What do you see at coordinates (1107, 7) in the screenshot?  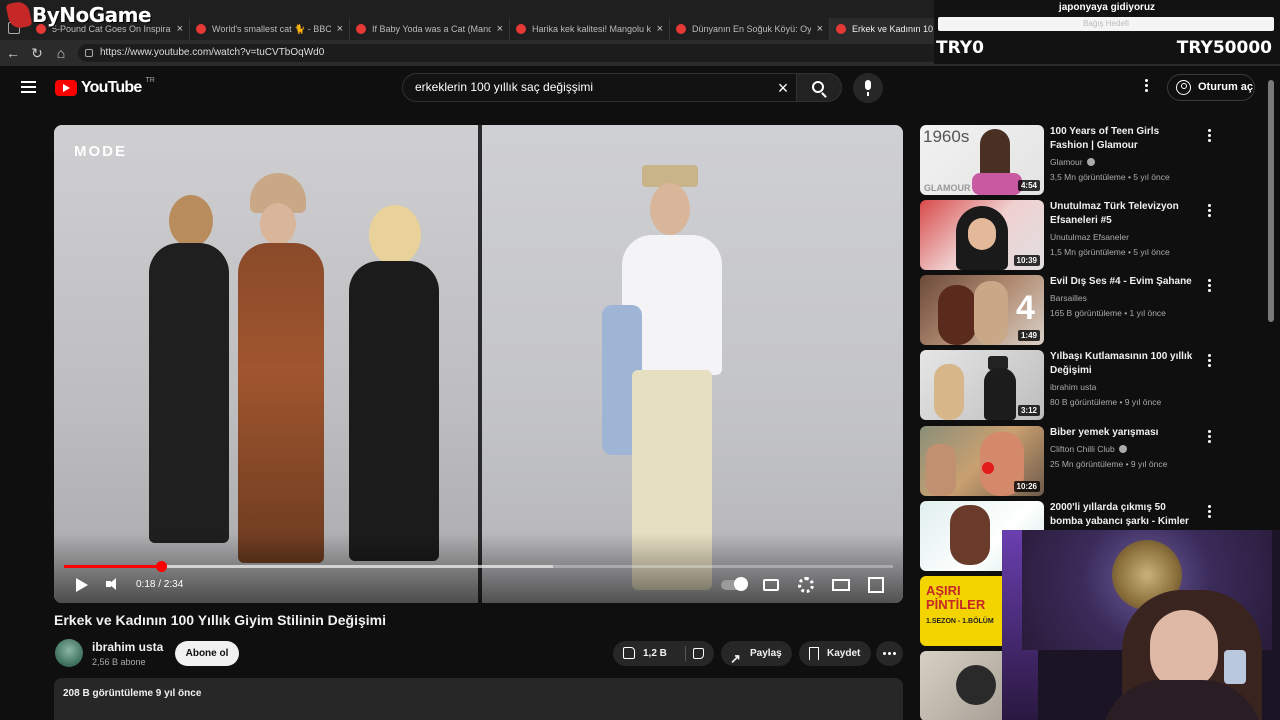 I see `donation-goal-title: japonyaya gidiyoruz` at bounding box center [1107, 7].